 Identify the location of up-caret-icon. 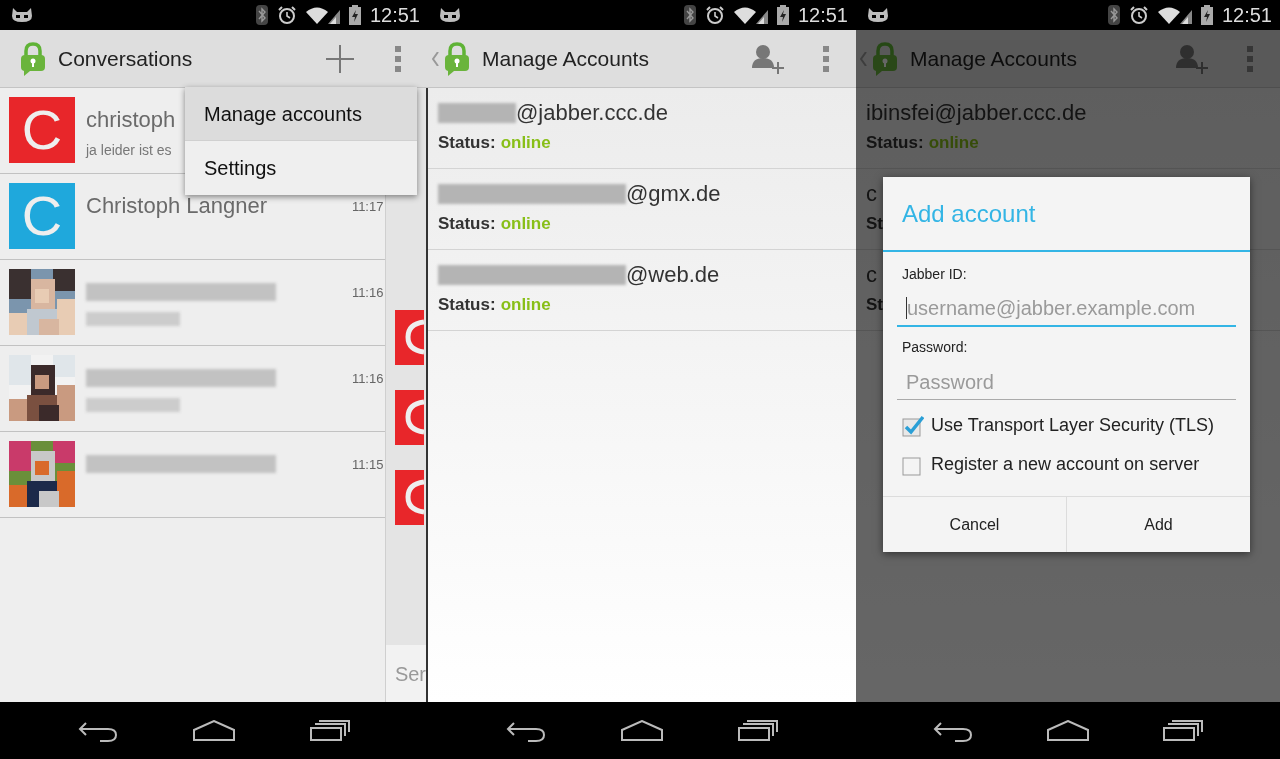
(435, 58).